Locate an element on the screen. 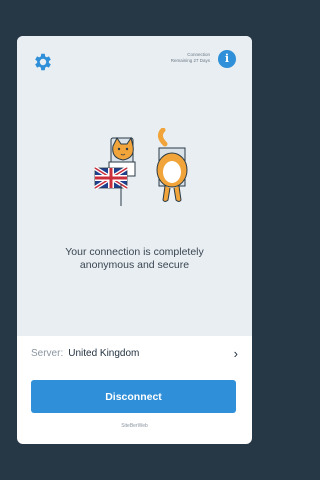 Image resolution: width=320 pixels, height=480 pixels. info-icon: i is located at coordinates (227, 59).